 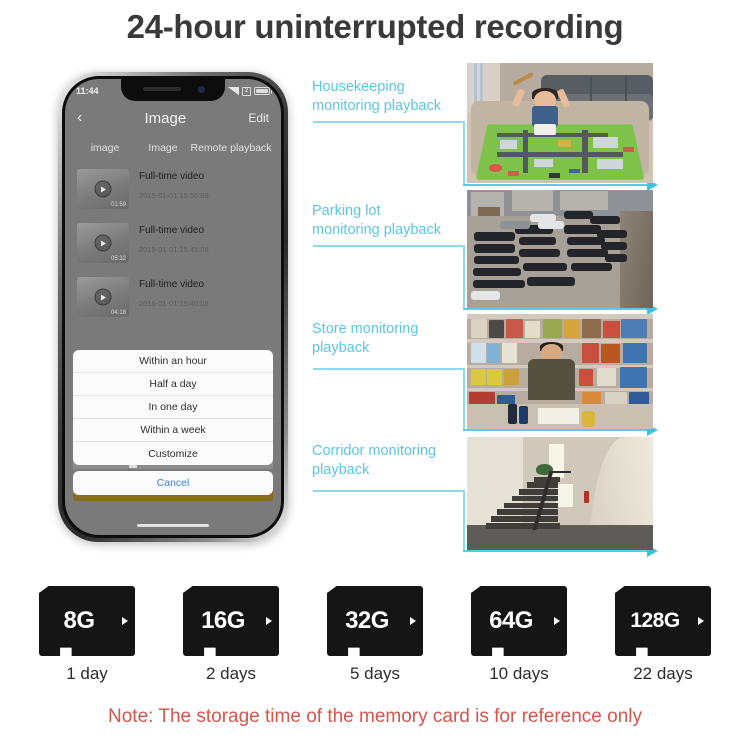 I want to click on menu-item-in-one-day: In one day, so click(x=173, y=407).